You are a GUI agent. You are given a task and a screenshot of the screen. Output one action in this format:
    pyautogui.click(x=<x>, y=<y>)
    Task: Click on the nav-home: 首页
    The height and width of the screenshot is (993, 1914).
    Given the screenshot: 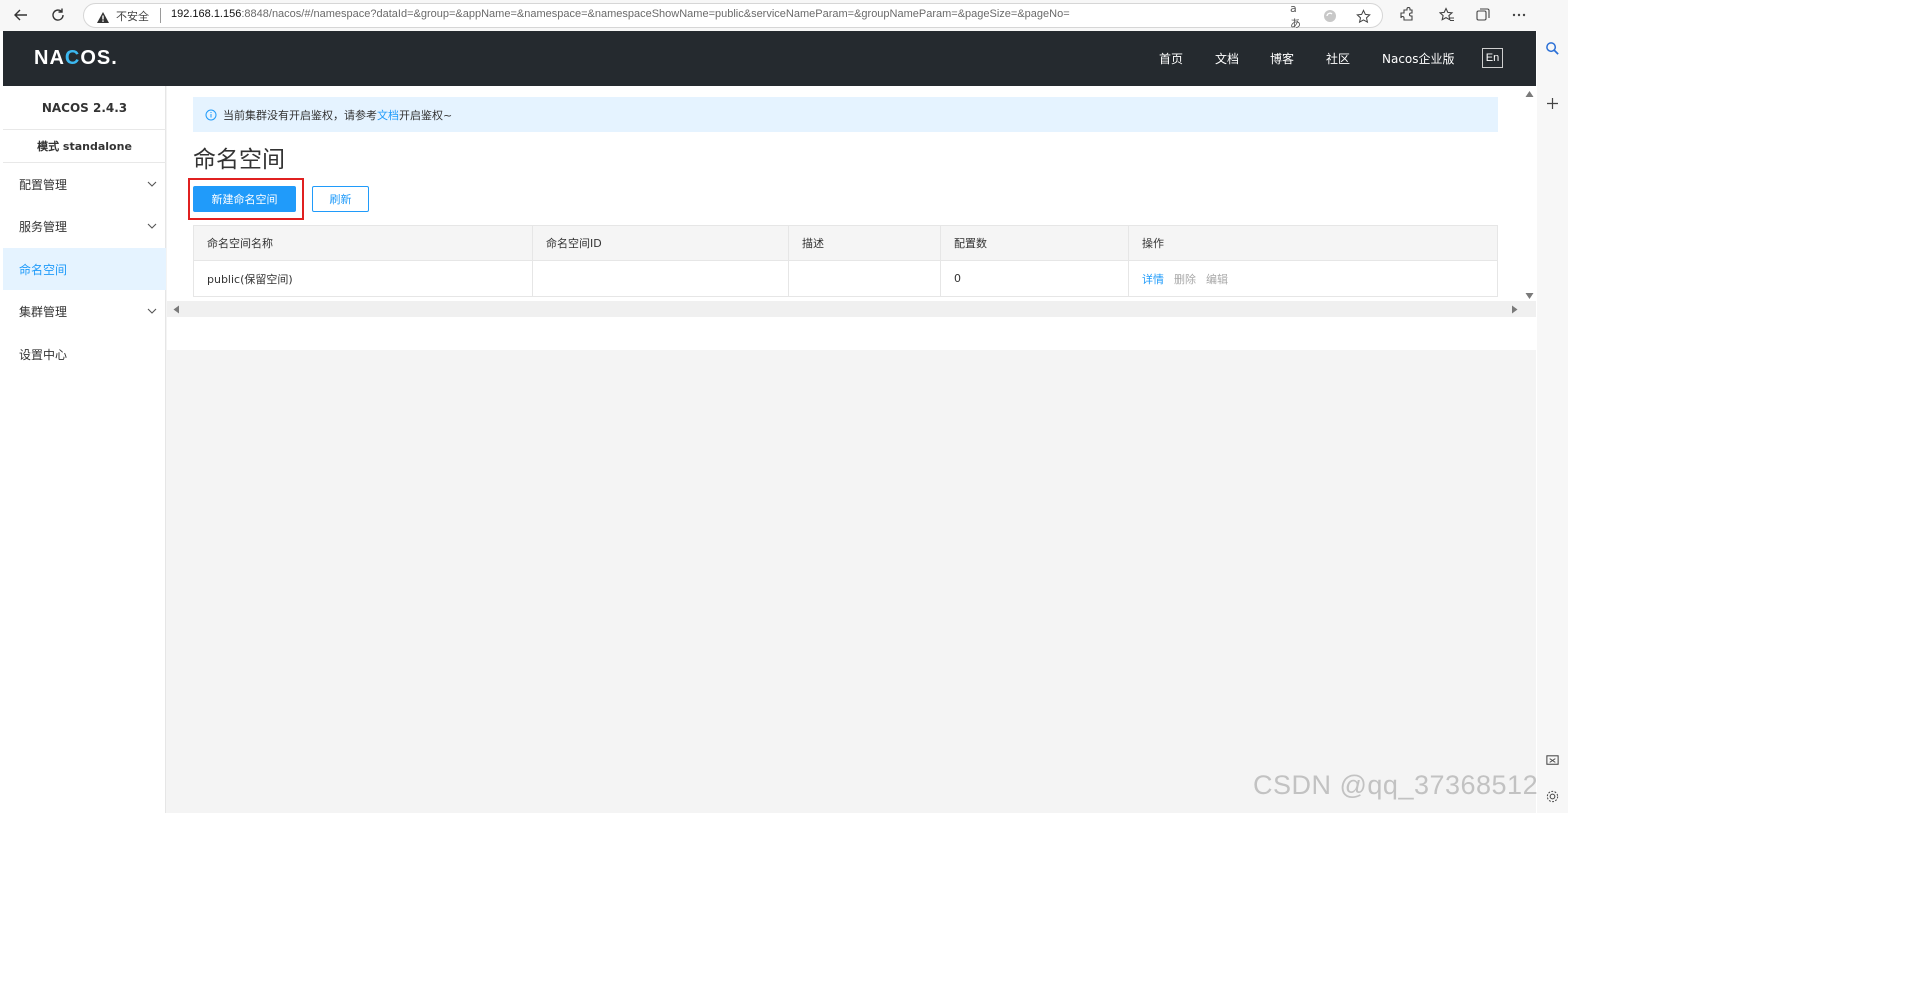 What is the action you would take?
    pyautogui.click(x=1171, y=58)
    